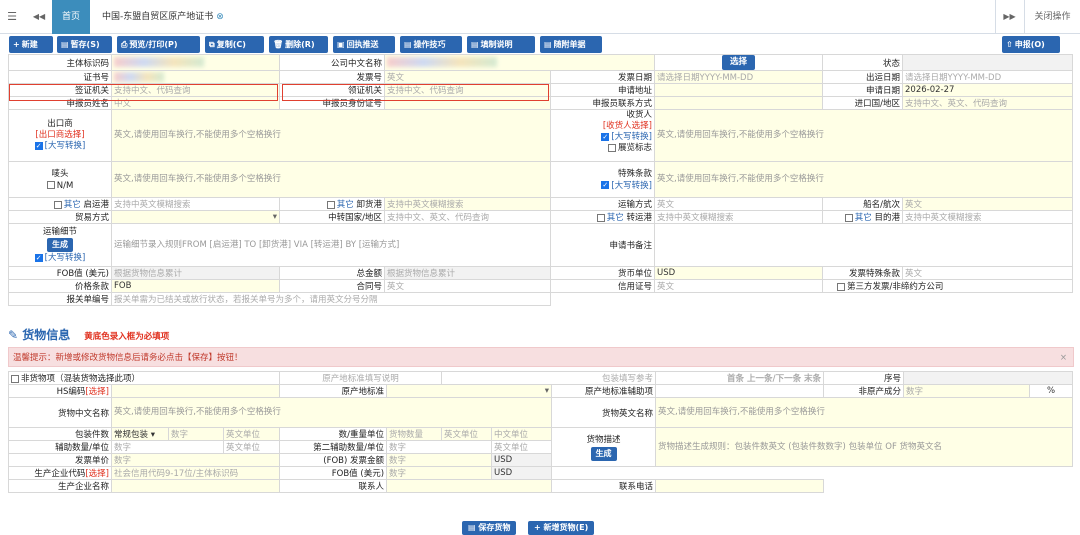 The image size is (1080, 535). I want to click on copy-button: ⧉ 复制(C), so click(234, 44).